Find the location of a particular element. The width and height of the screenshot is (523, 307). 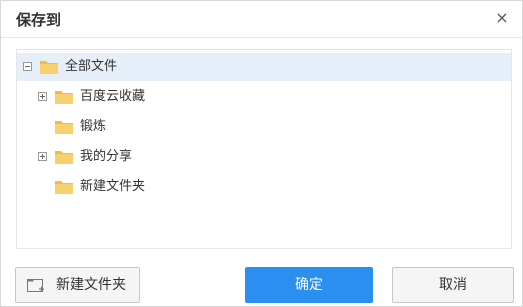

tree-item-my-shares: 我的分享 is located at coordinates (264, 157).